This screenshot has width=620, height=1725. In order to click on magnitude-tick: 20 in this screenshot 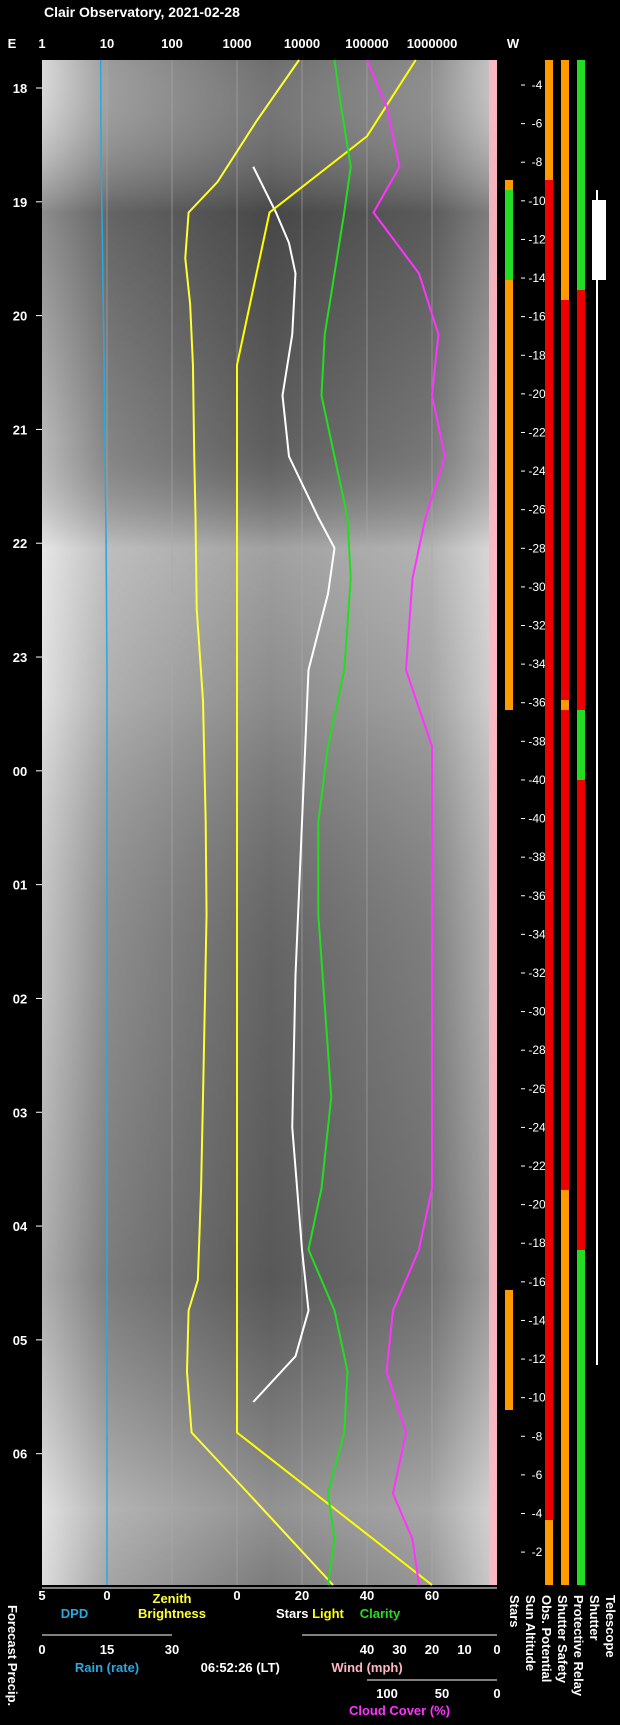, I will do `click(302, 1595)`.